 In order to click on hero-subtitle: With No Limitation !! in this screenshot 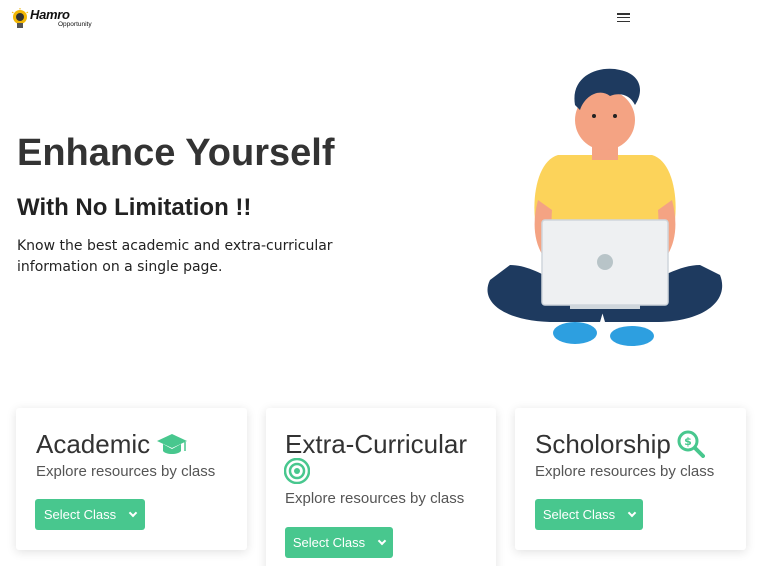, I will do `click(134, 207)`.